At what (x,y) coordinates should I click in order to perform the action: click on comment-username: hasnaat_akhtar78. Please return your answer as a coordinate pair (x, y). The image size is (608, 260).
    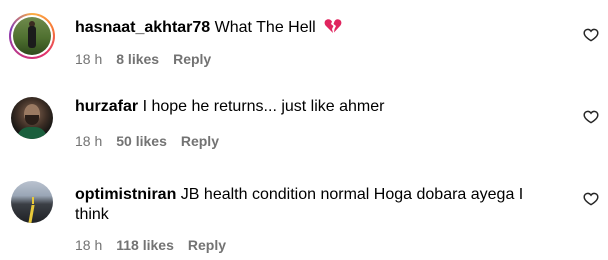
    Looking at the image, I should click on (142, 27).